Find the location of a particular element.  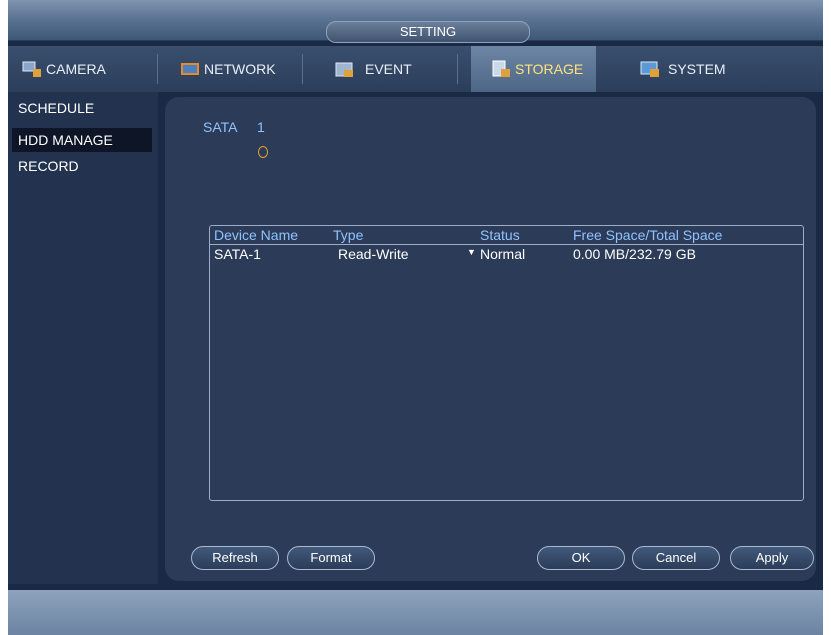

type-select: Read-Write is located at coordinates (373, 254).